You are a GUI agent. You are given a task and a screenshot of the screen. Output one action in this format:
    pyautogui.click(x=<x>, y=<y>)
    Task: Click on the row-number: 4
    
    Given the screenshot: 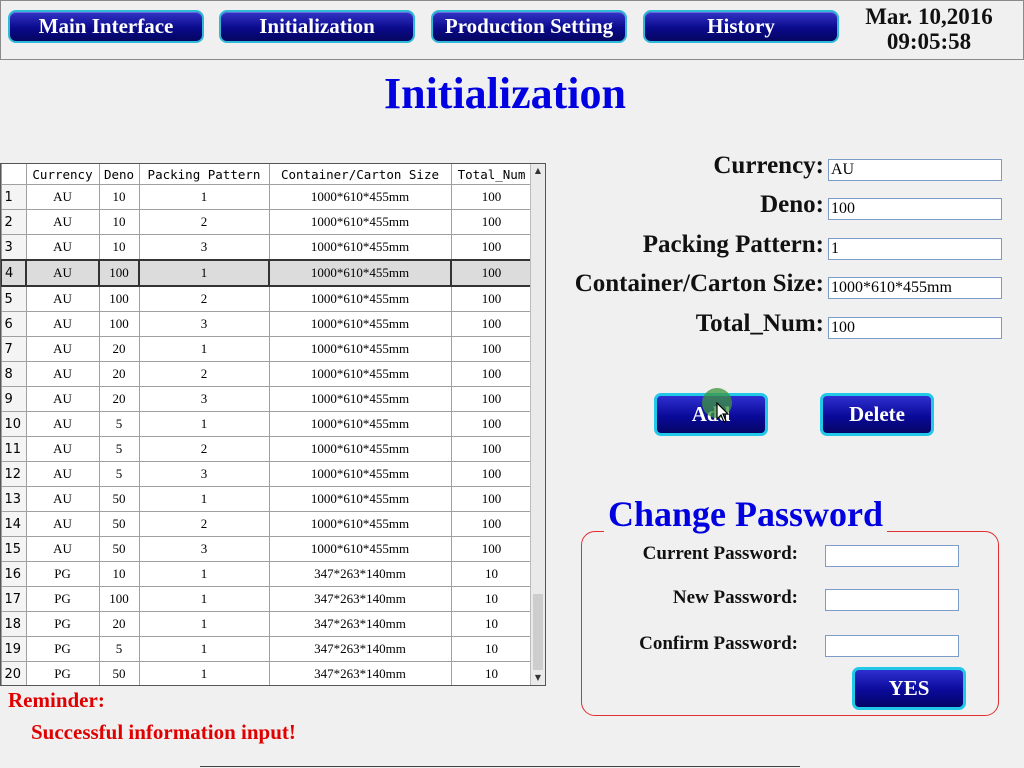 What is the action you would take?
    pyautogui.click(x=14, y=273)
    